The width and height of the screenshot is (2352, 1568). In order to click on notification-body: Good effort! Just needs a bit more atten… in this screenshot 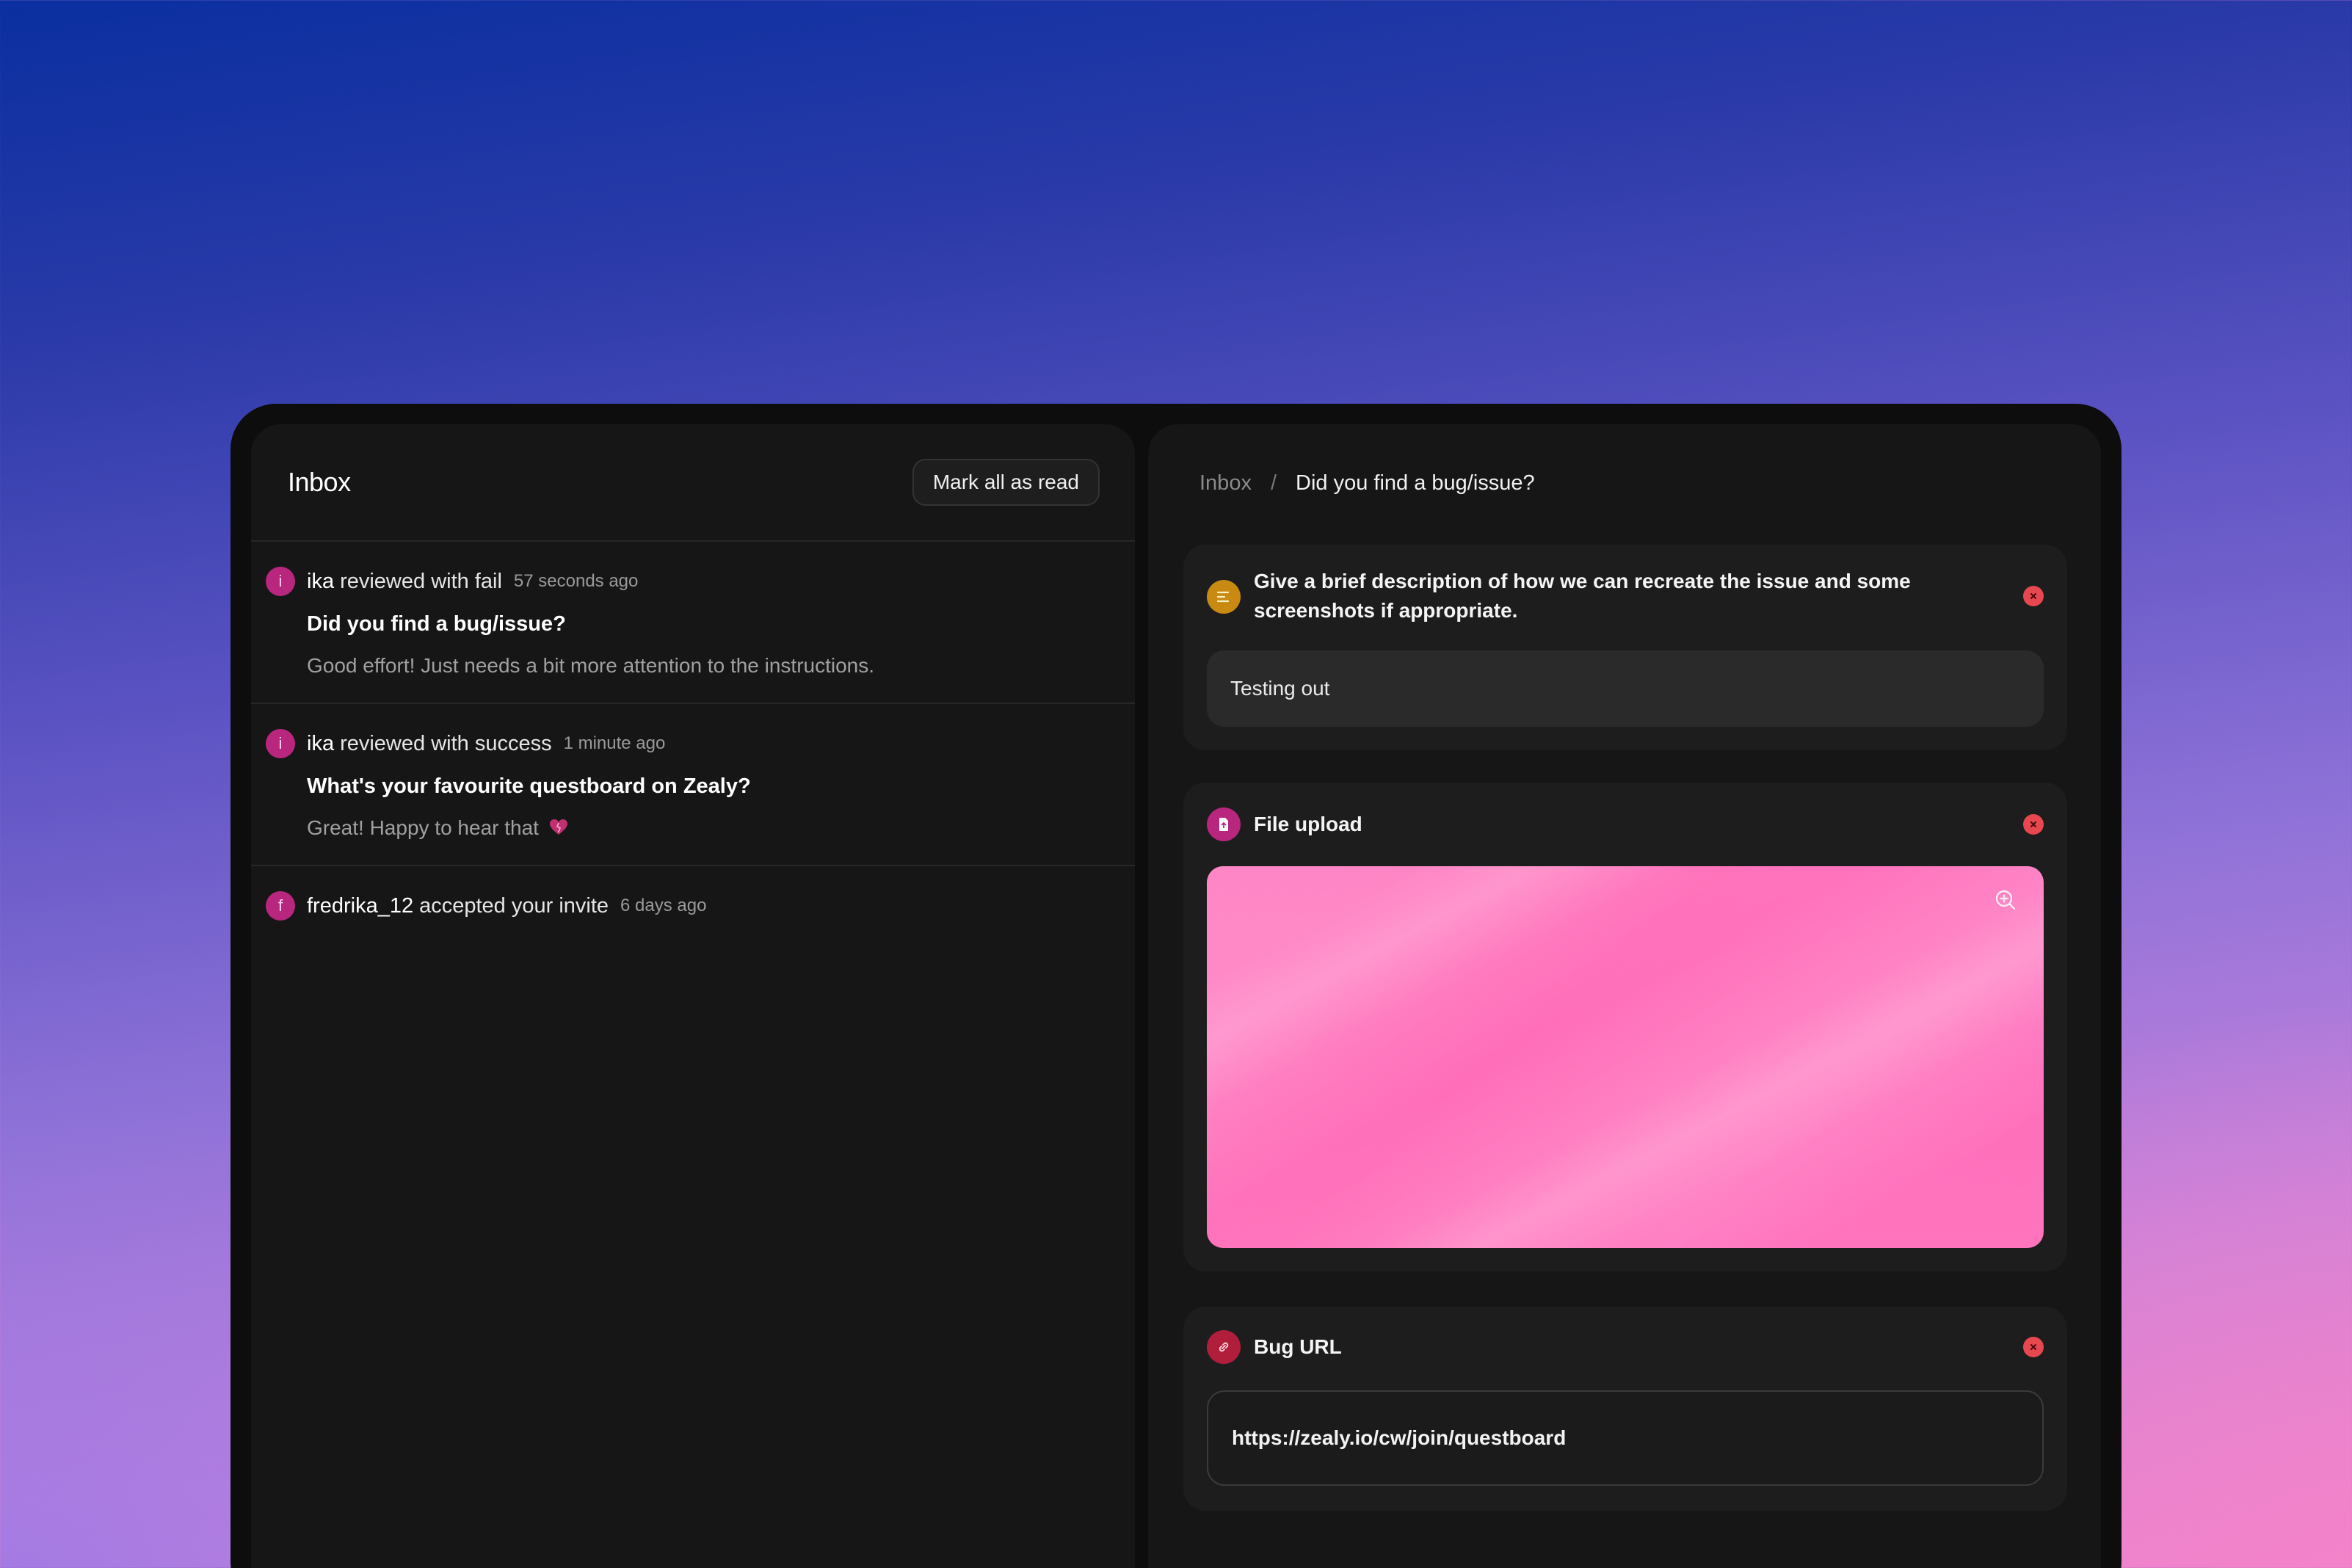, I will do `click(591, 665)`.